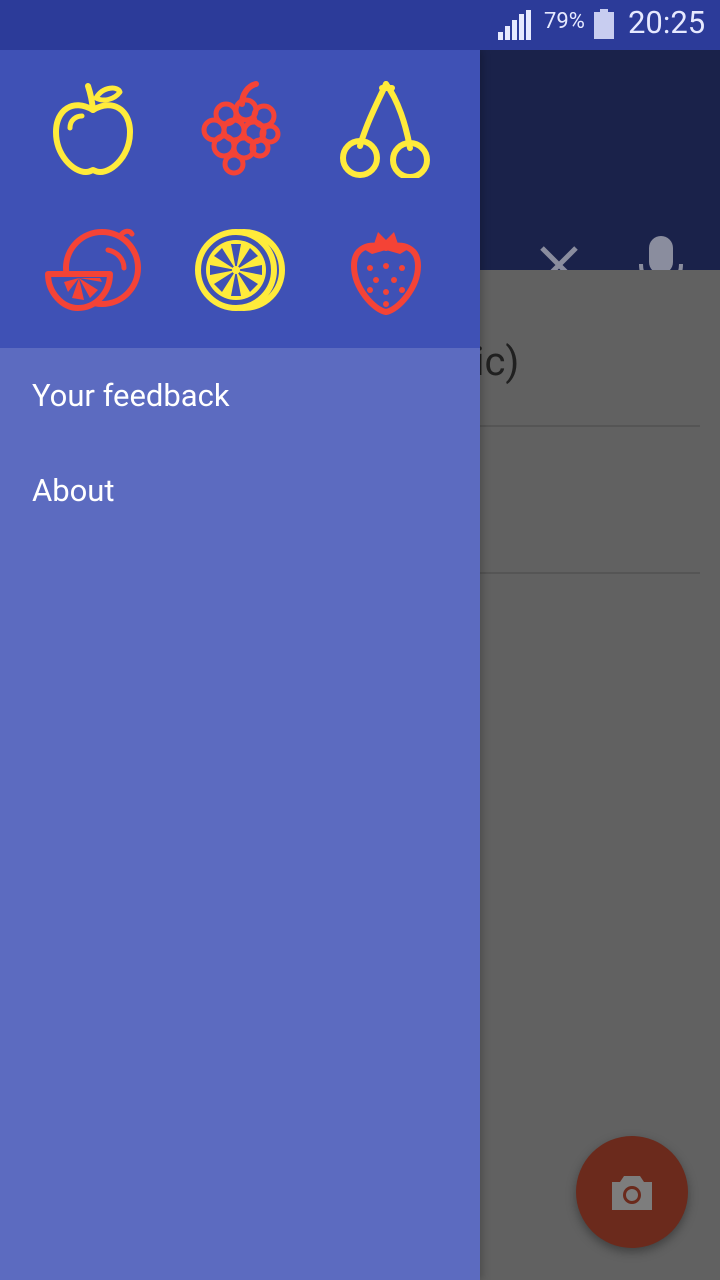 The width and height of the screenshot is (720, 1280). What do you see at coordinates (514, 25) in the screenshot?
I see `signal-icon` at bounding box center [514, 25].